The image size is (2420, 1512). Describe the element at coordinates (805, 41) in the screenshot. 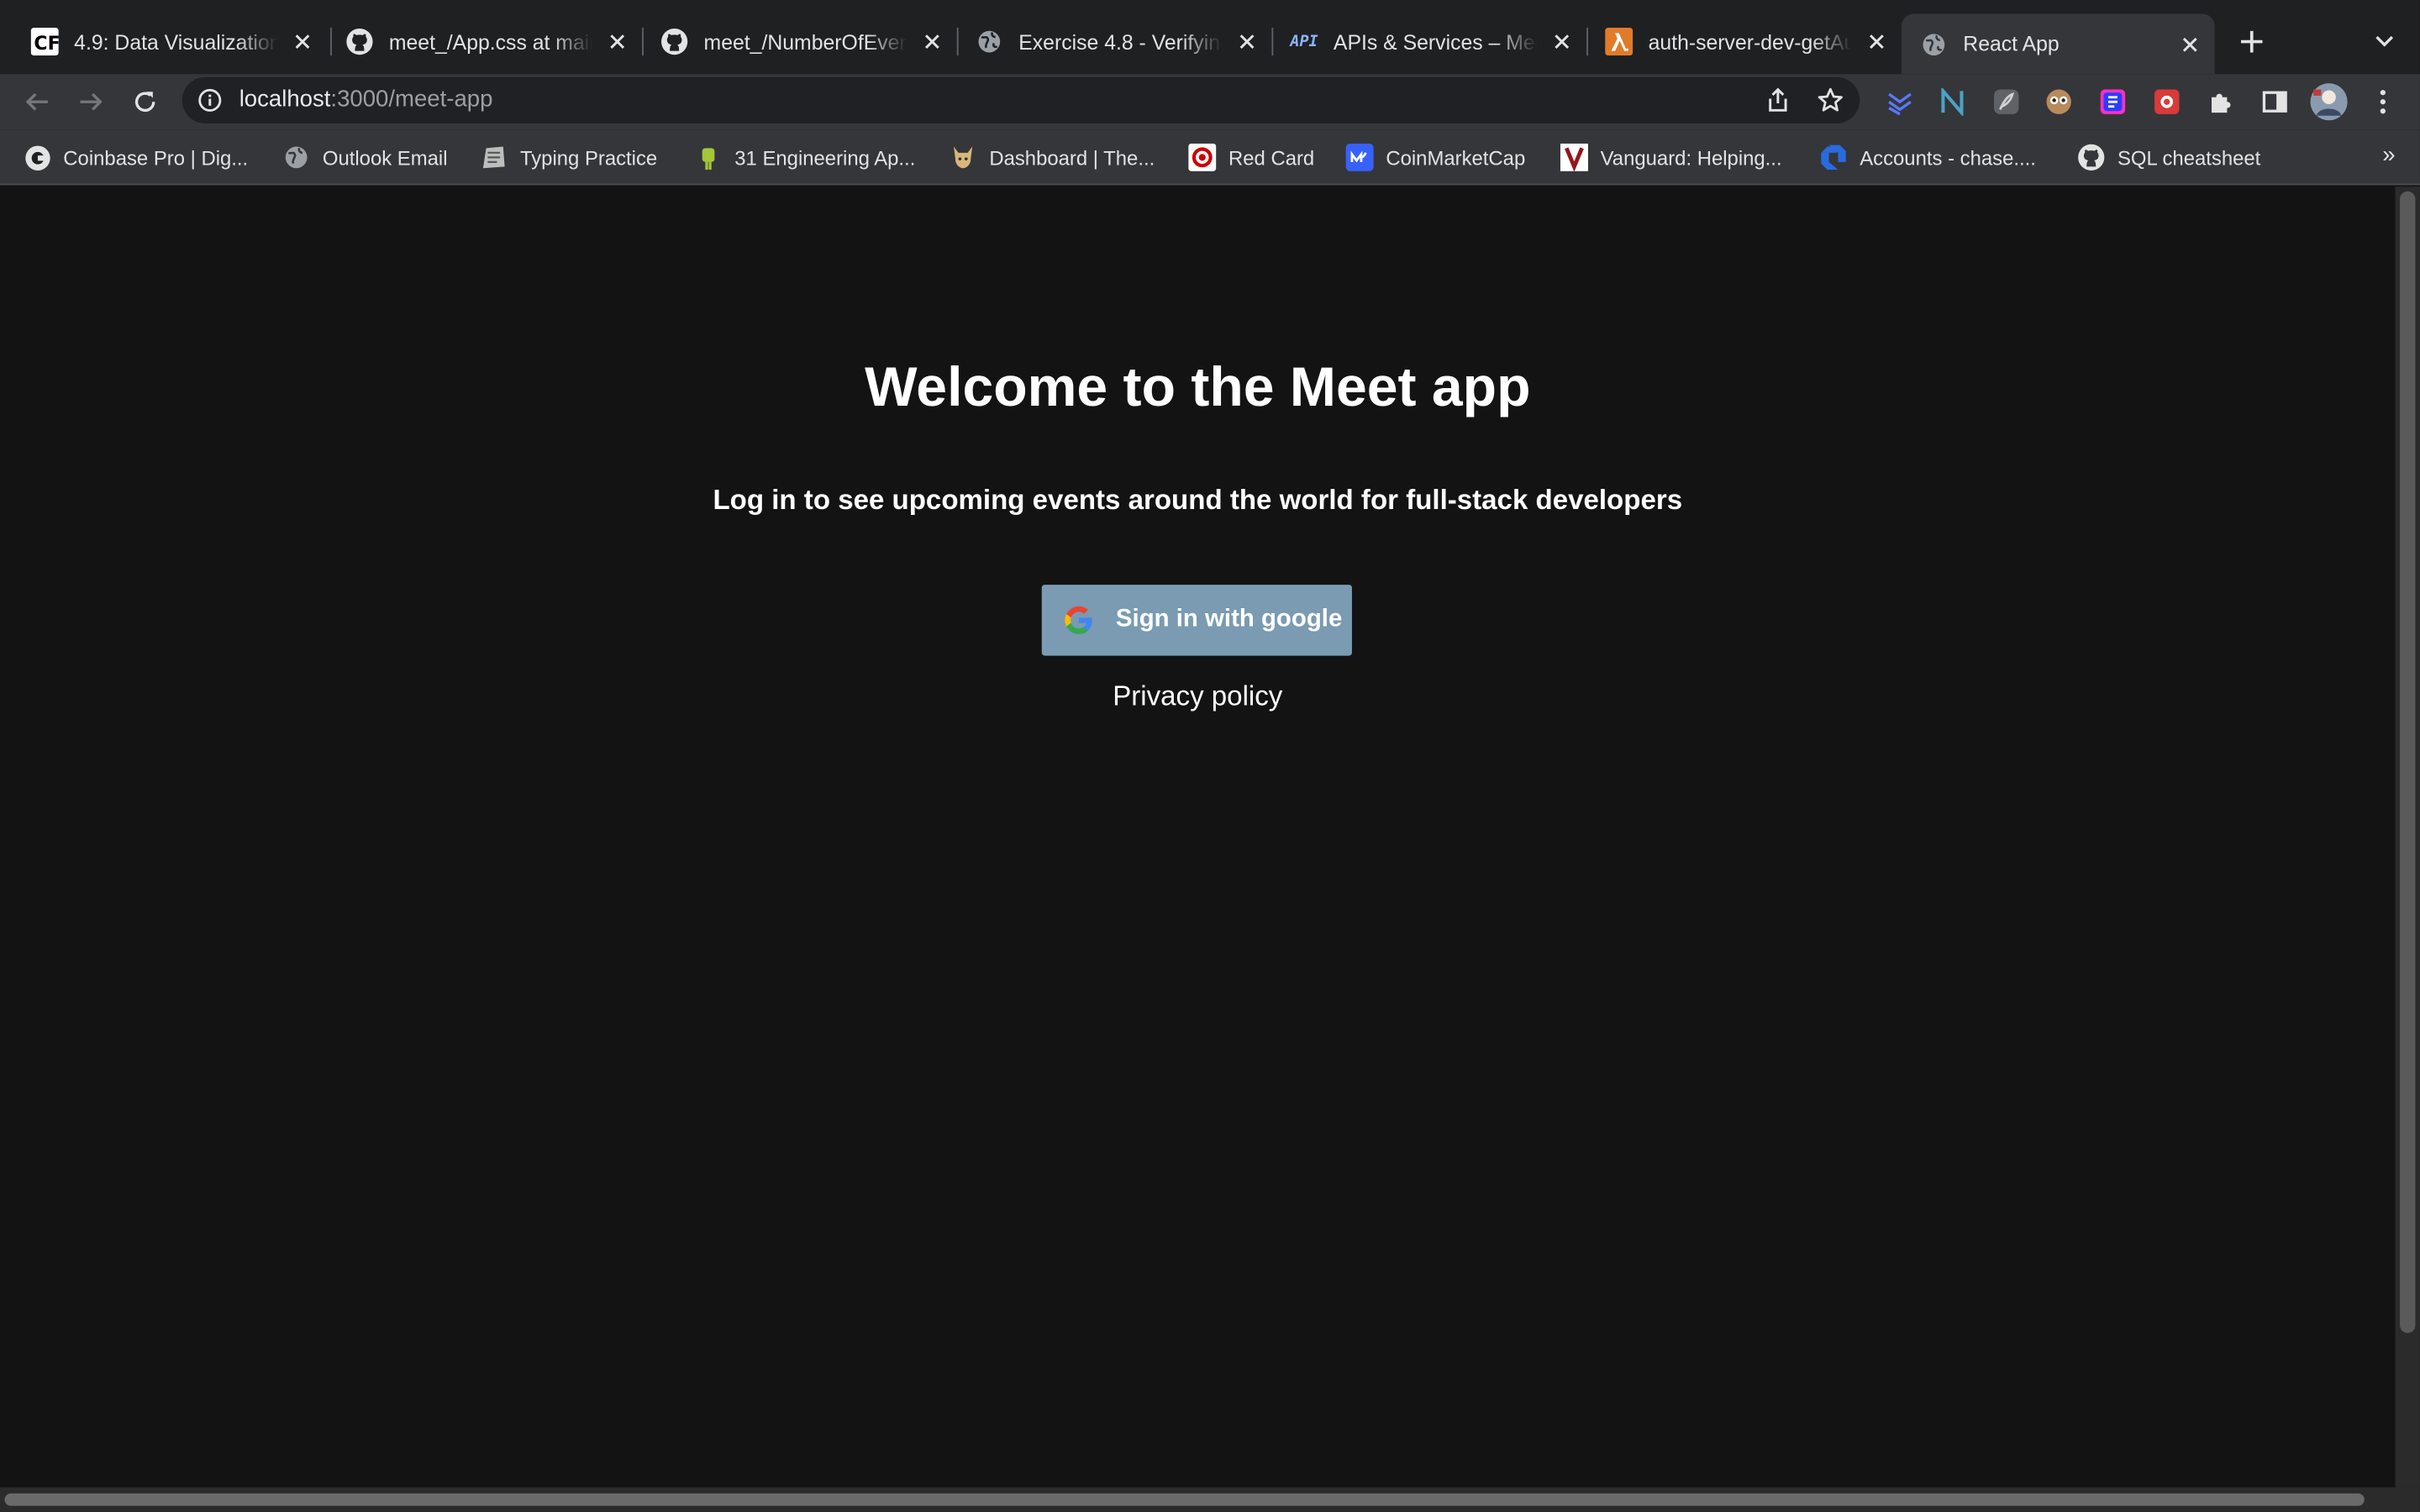

I see `tab-title: meet_/NumberOfEvents` at that location.